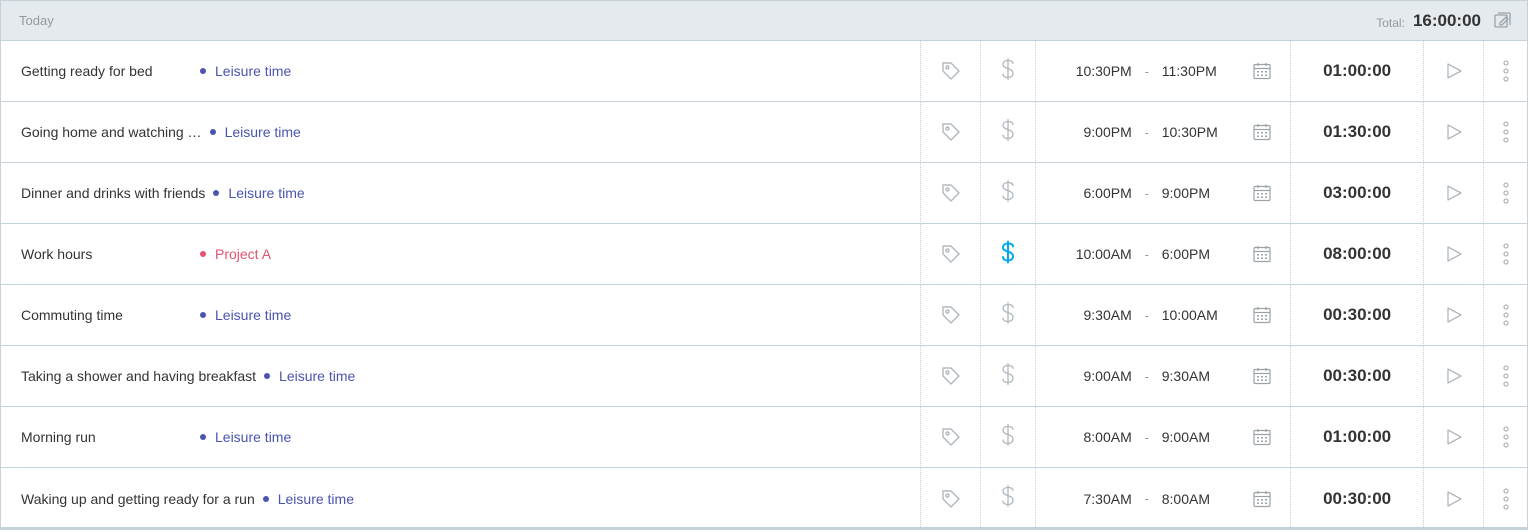  Describe the element at coordinates (1086, 254) in the screenshot. I see `start-time: 10:00AM` at that location.